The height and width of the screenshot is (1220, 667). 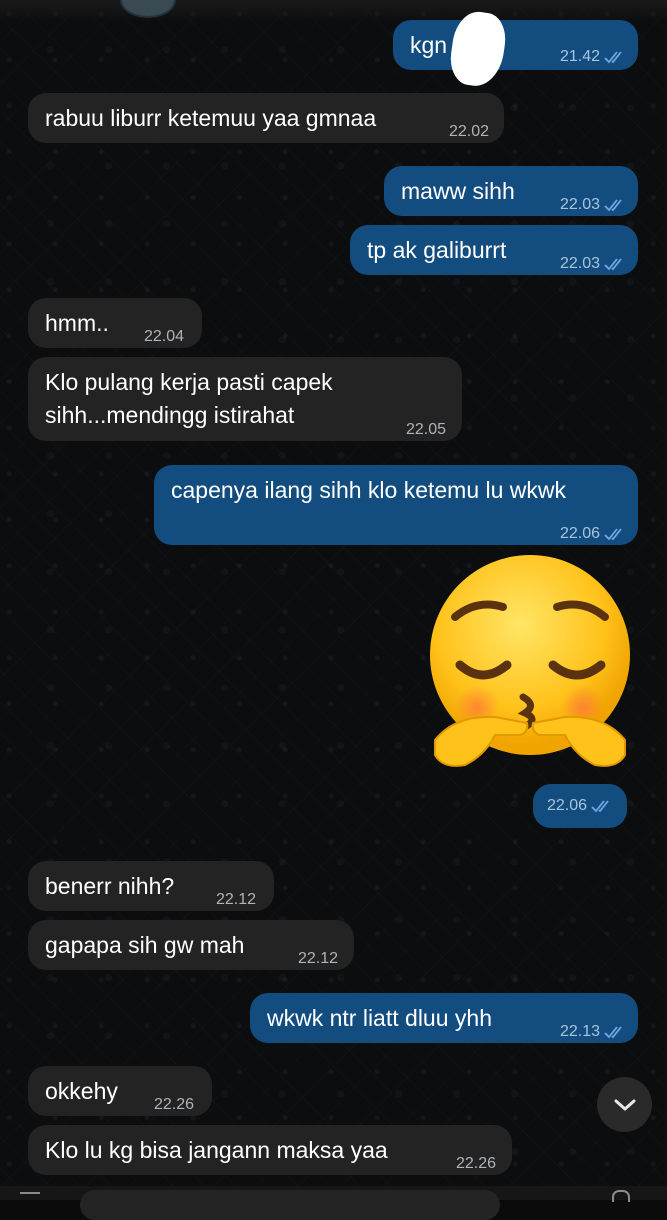 What do you see at coordinates (115, 323) in the screenshot?
I see `message-bubble-incoming: hmm.. 22.04` at bounding box center [115, 323].